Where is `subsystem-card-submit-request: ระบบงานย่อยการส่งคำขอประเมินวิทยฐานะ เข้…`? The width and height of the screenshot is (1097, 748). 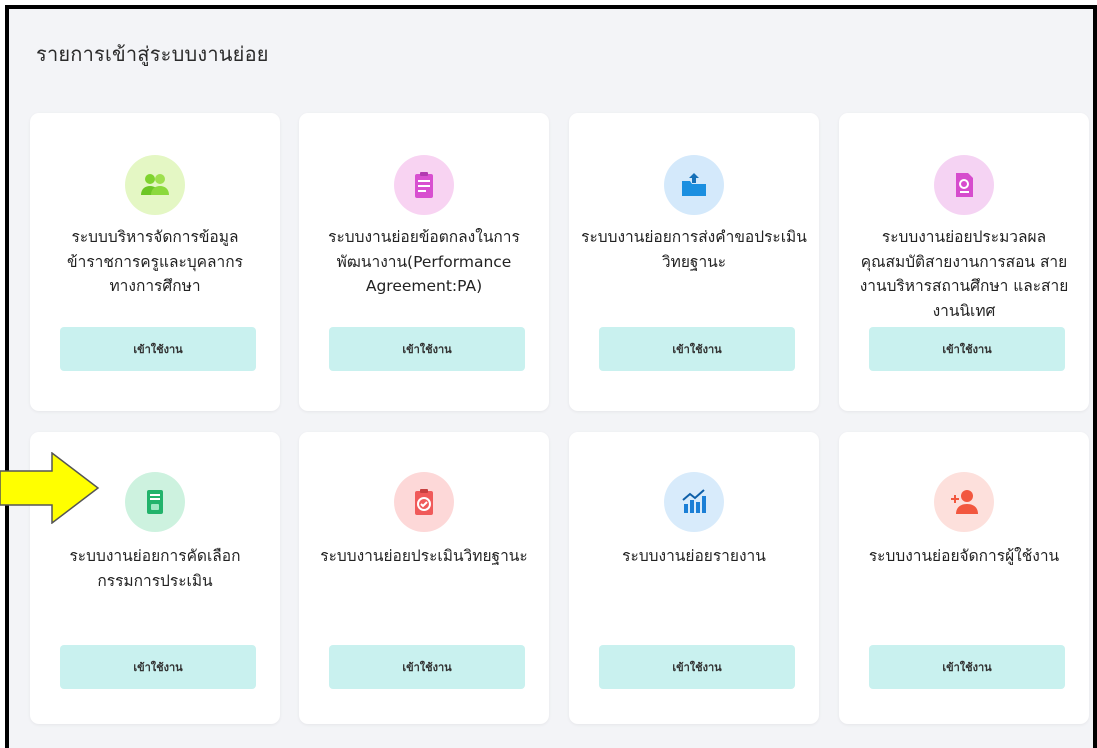
subsystem-card-submit-request: ระบบงานย่อยการส่งคำขอประเมินวิทยฐานะ เข้… is located at coordinates (694, 262).